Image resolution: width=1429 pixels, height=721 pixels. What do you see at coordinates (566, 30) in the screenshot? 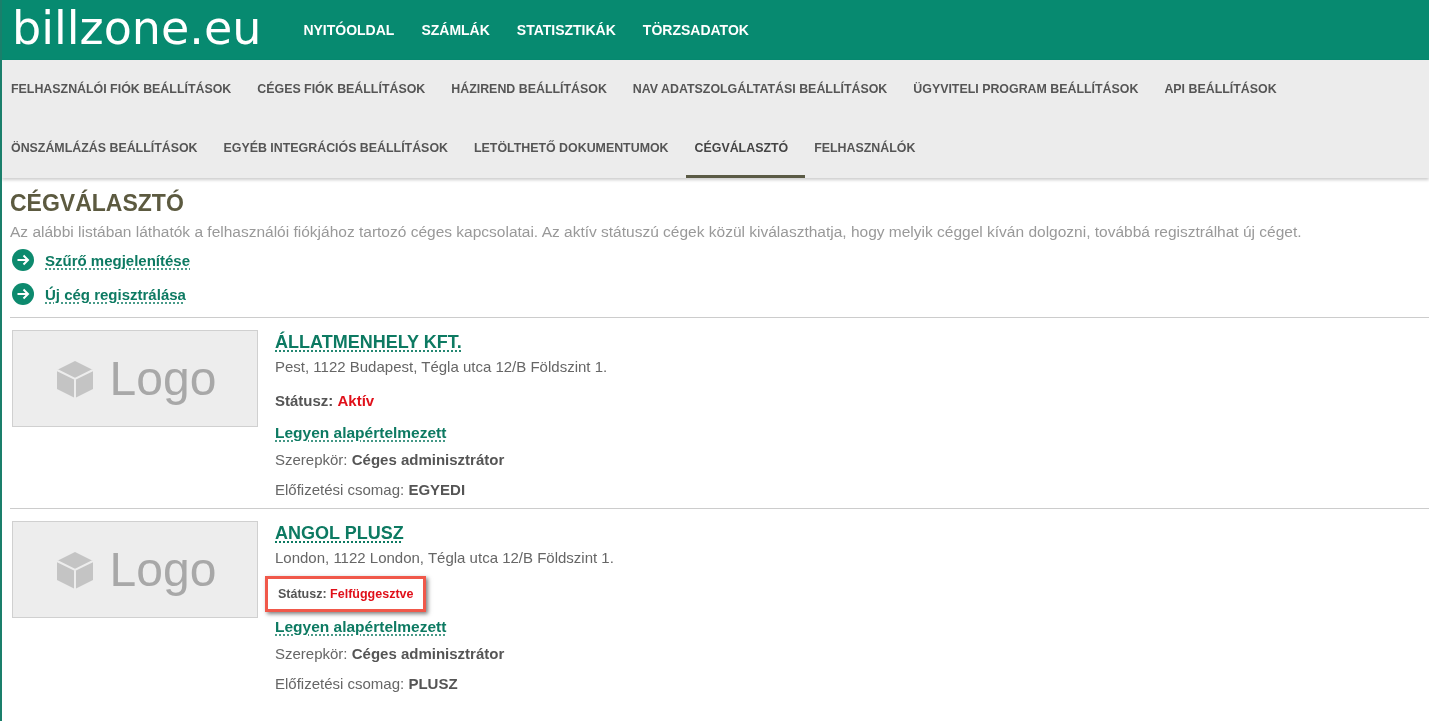
I see `nav-link: STATISZTIKÁK` at bounding box center [566, 30].